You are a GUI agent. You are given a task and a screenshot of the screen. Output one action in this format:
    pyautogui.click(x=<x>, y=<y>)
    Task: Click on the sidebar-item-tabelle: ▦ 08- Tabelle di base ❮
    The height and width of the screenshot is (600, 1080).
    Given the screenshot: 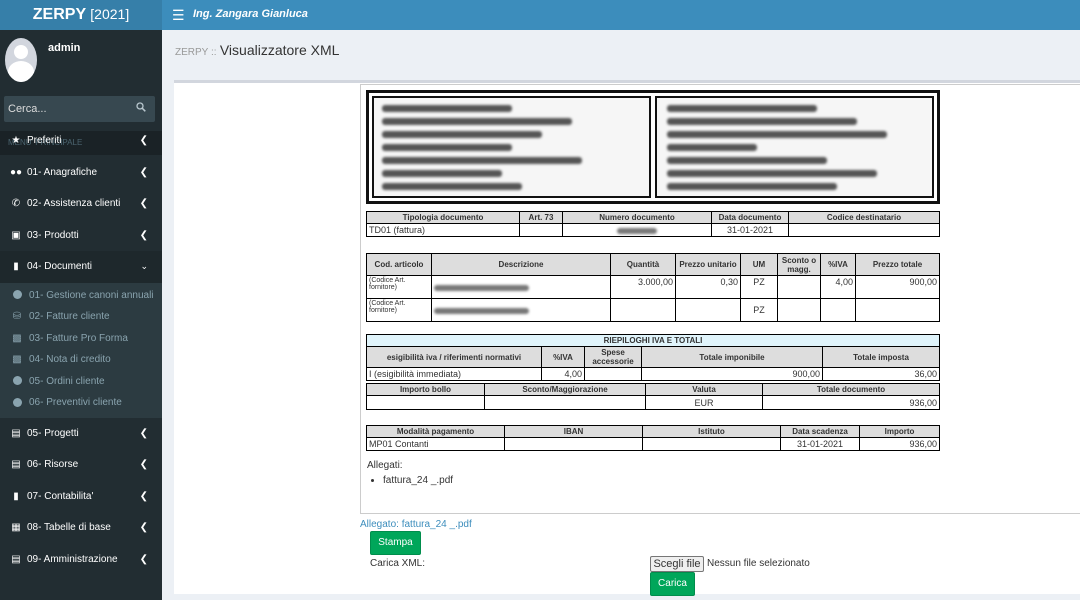 What is the action you would take?
    pyautogui.click(x=81, y=528)
    